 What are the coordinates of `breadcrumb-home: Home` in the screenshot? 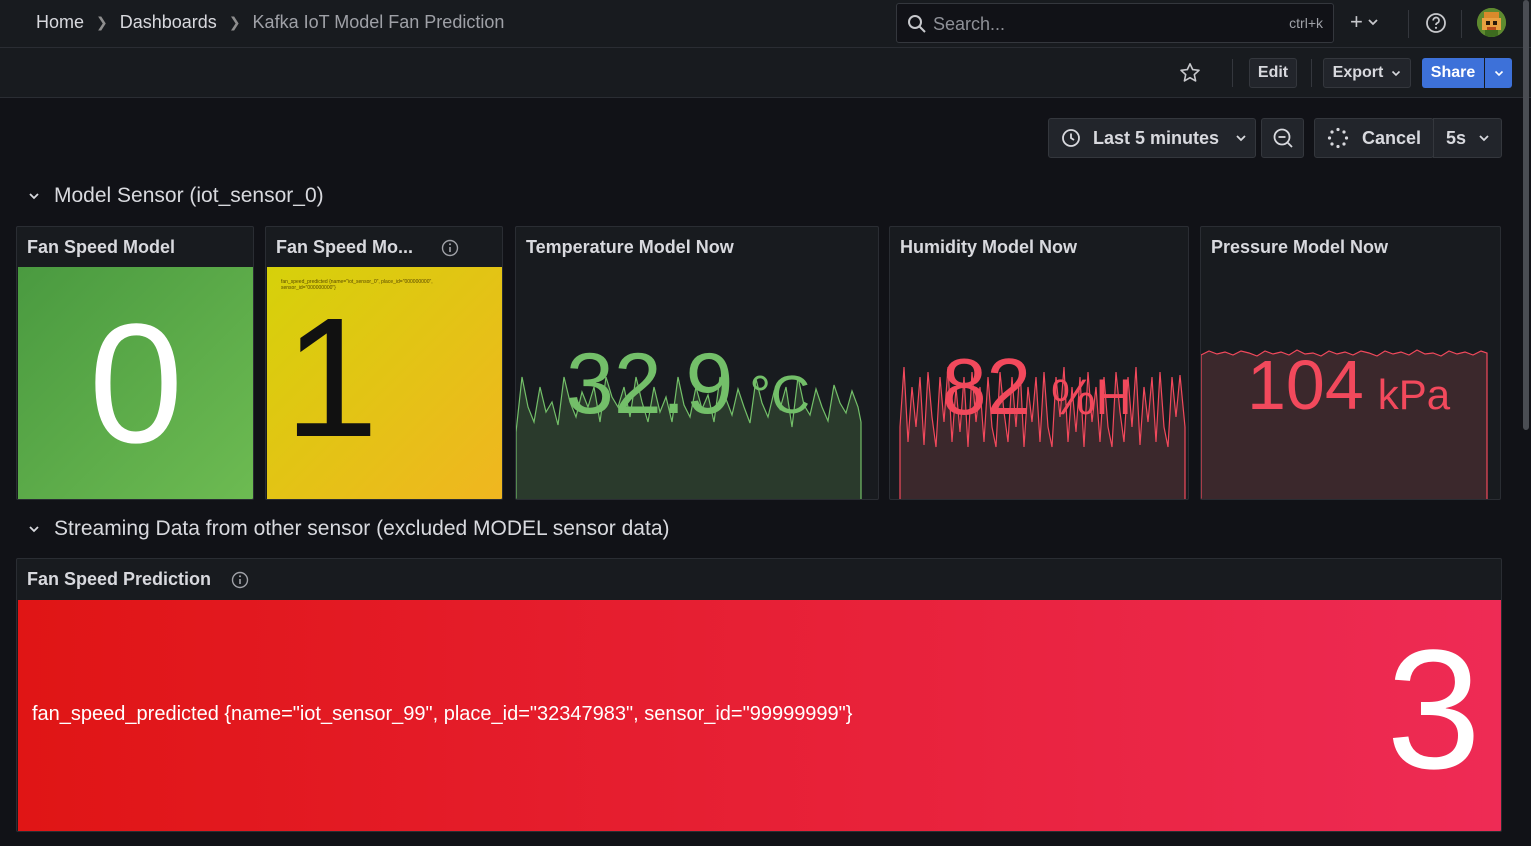 It's located at (60, 22).